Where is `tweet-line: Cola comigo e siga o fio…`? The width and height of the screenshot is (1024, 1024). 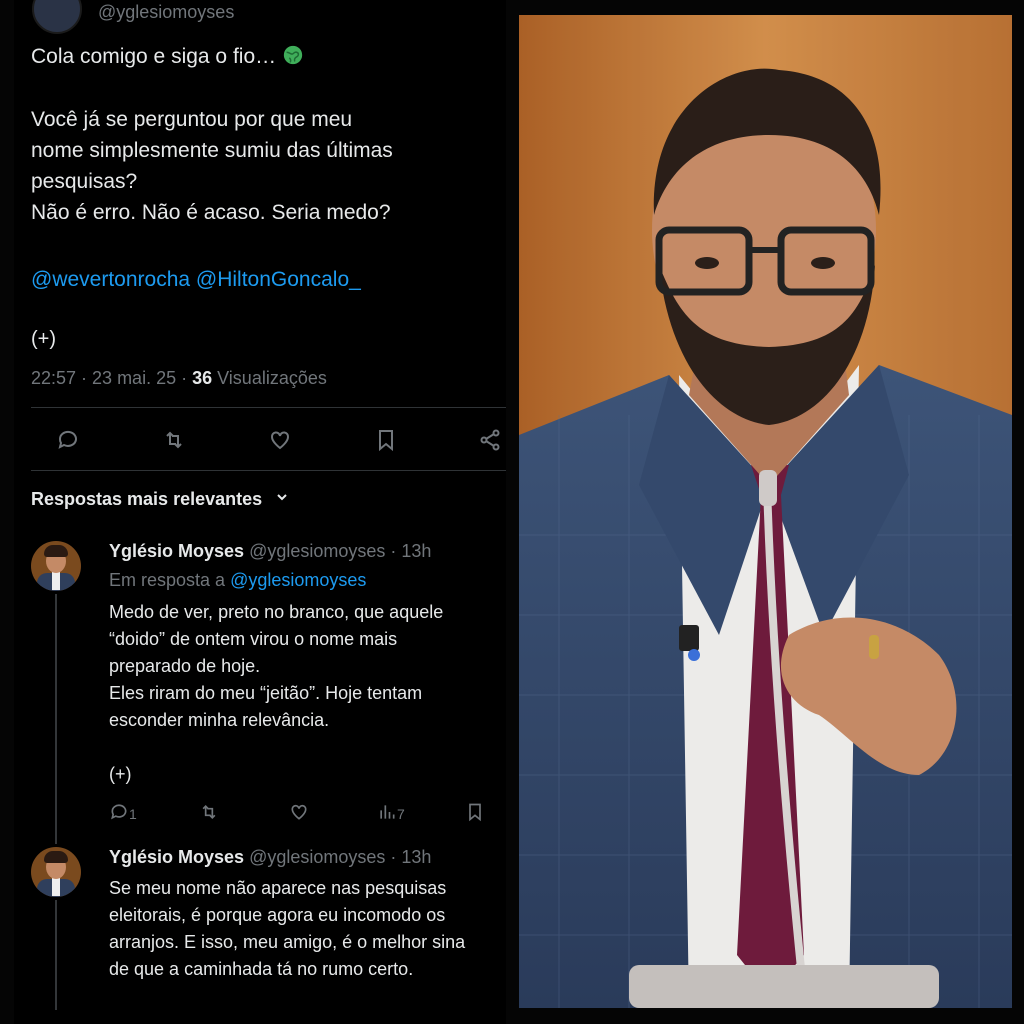 tweet-line: Cola comigo e siga o fio… is located at coordinates (167, 56).